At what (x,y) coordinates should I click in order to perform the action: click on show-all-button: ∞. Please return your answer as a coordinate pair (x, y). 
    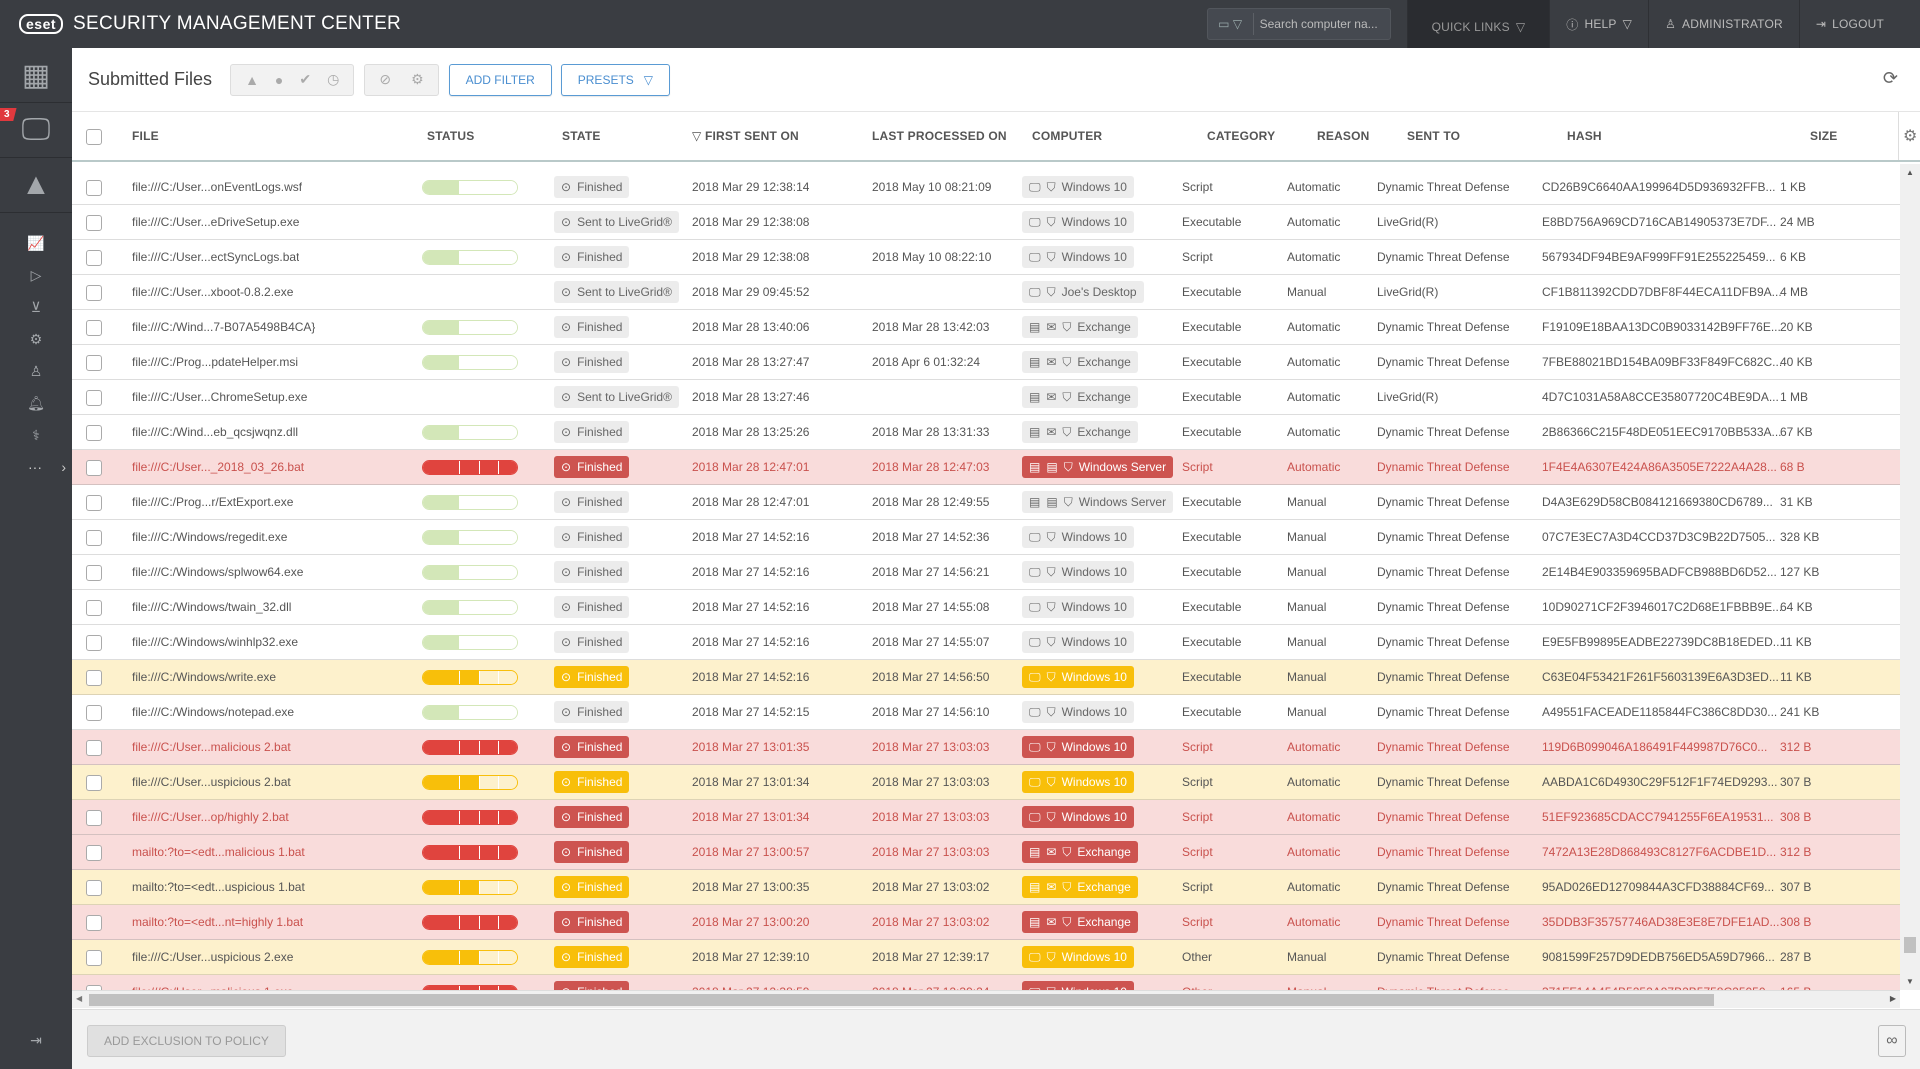
    Looking at the image, I should click on (1892, 1041).